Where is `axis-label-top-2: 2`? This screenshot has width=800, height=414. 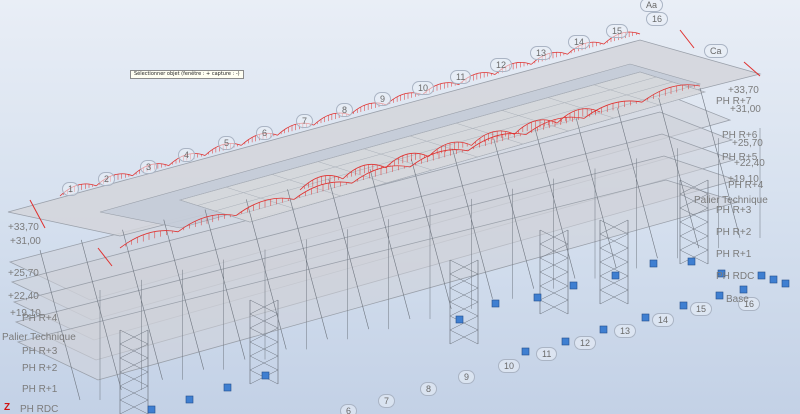
axis-label-top-2: 2 is located at coordinates (107, 179).